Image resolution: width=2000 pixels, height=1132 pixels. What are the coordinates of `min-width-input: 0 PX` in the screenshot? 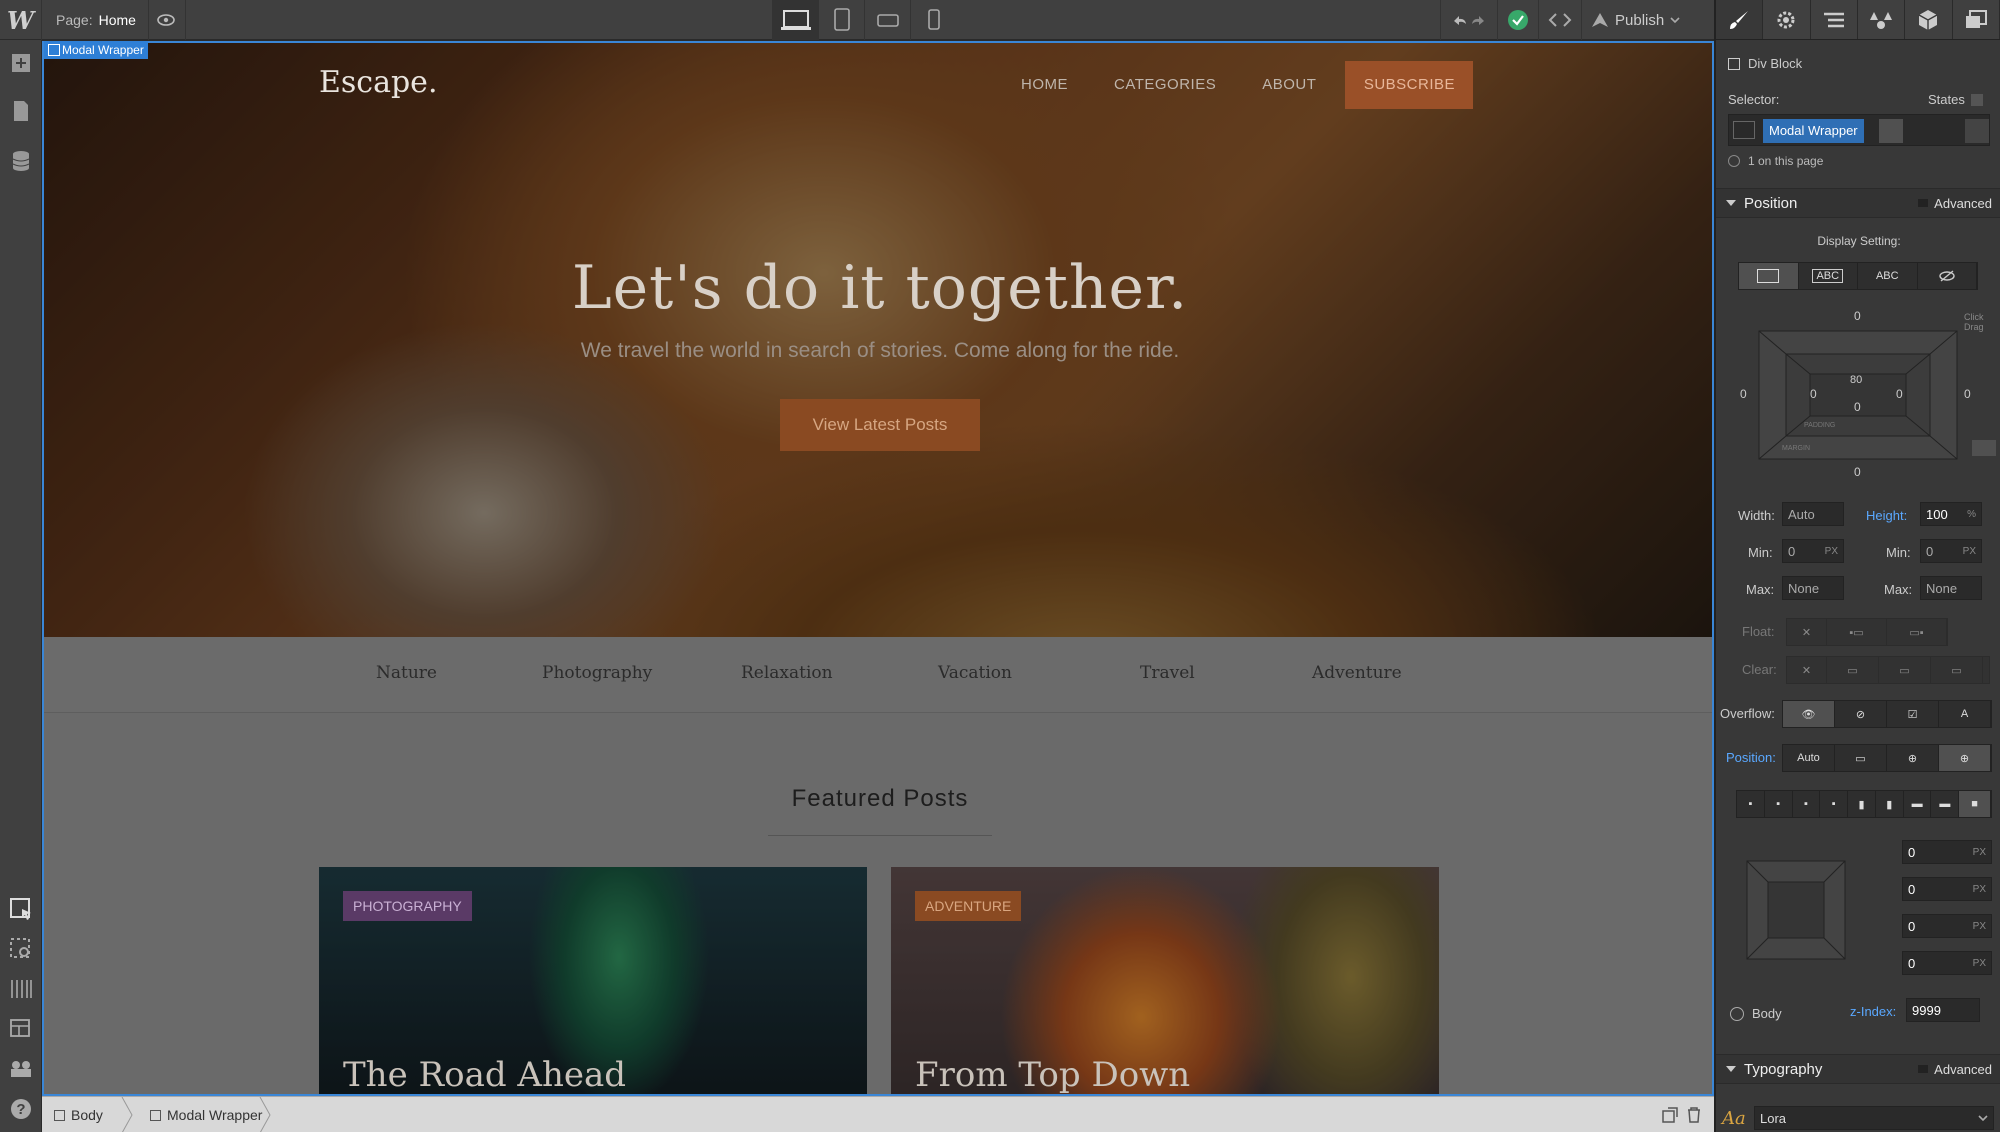 It's located at (1813, 551).